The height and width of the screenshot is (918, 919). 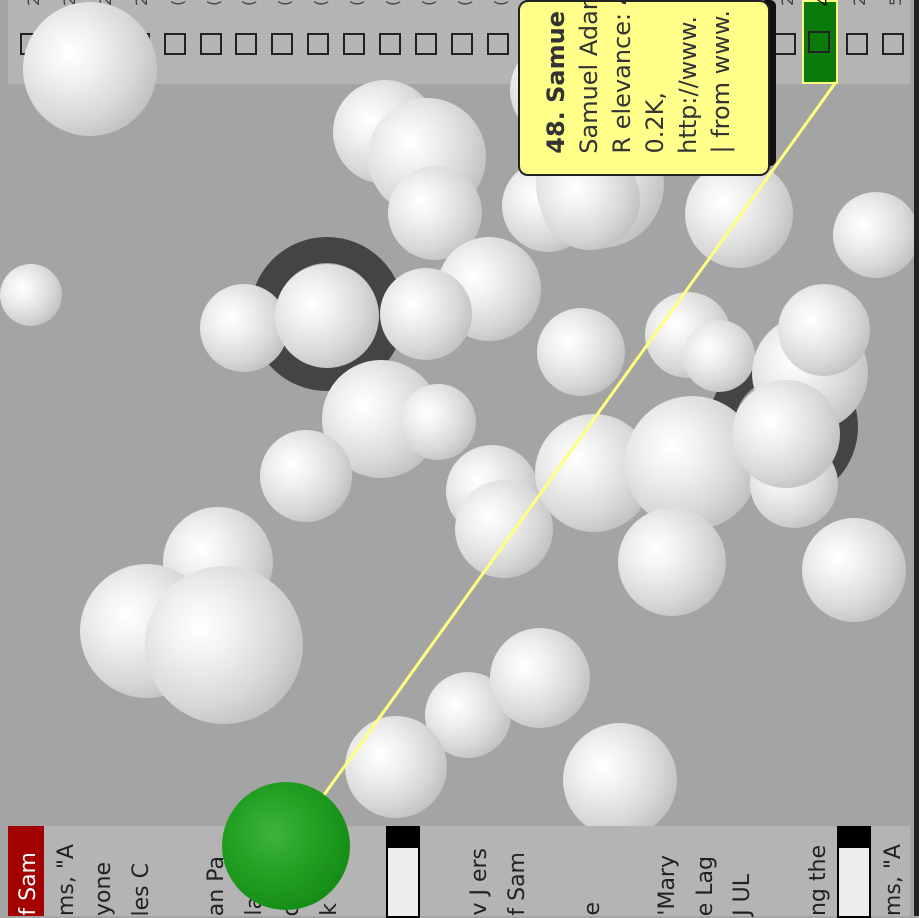 I want to click on result-column: 5, so click(x=893, y=42).